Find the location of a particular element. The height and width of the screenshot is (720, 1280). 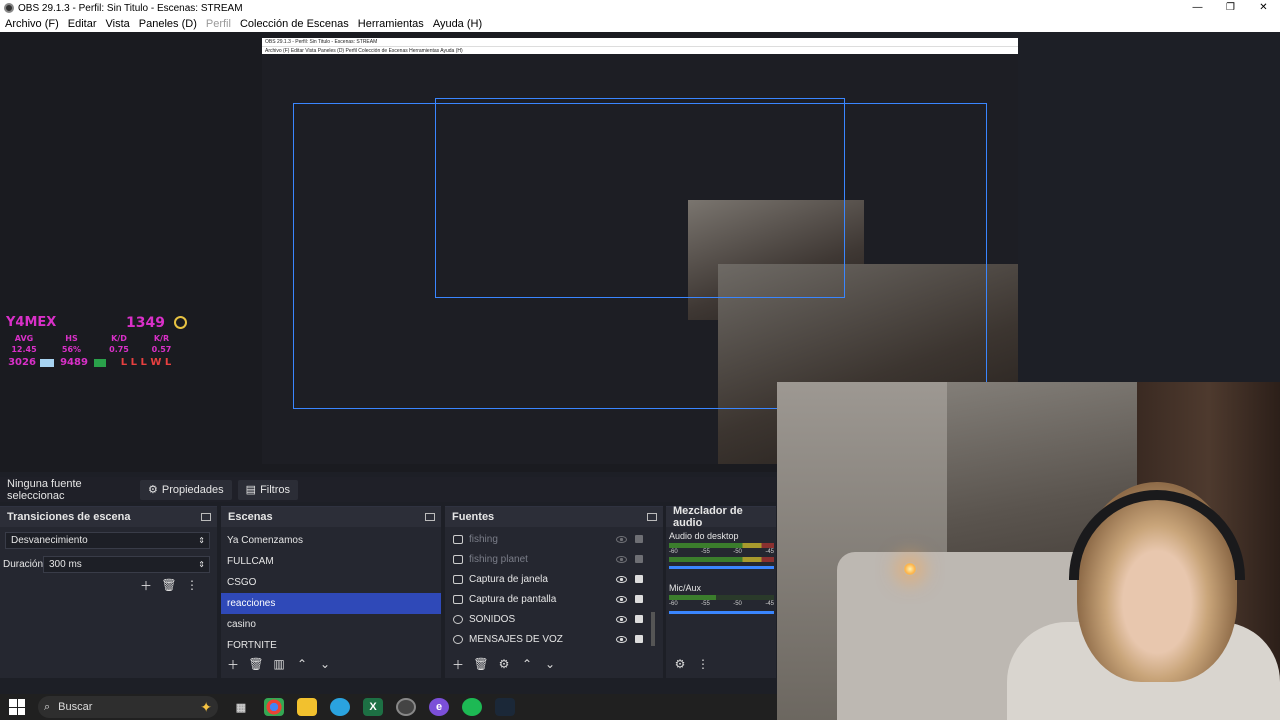

menu-herramientas: Herramientas is located at coordinates (391, 24).